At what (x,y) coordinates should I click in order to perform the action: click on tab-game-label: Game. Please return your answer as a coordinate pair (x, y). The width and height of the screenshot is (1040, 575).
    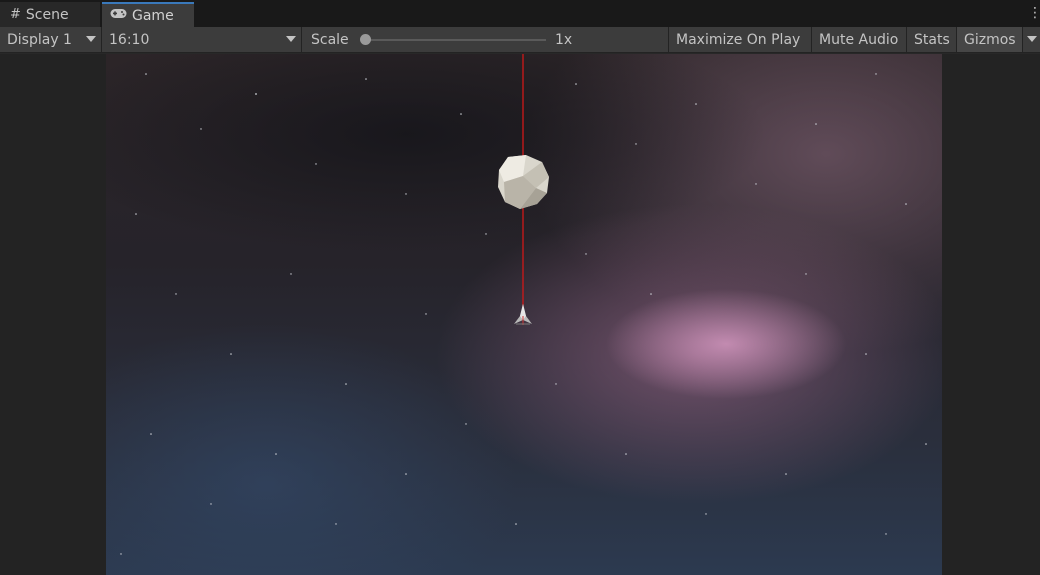
    Looking at the image, I should click on (153, 15).